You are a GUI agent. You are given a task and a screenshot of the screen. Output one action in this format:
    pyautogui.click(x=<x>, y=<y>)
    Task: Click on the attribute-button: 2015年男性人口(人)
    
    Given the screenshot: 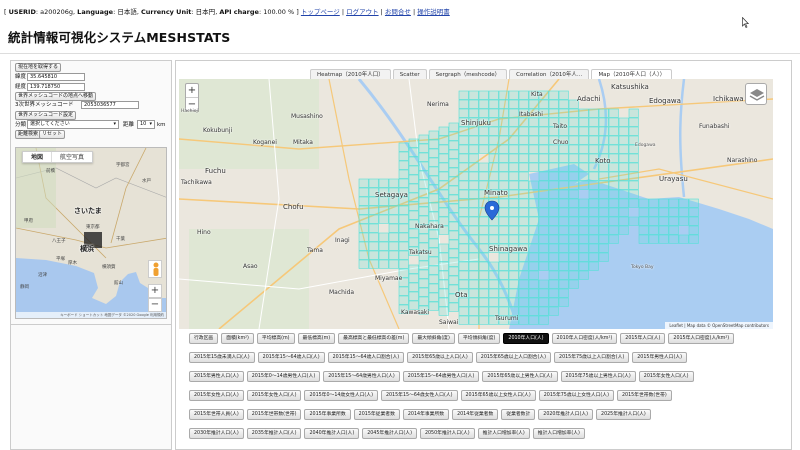 What is the action you would take?
    pyautogui.click(x=216, y=376)
    